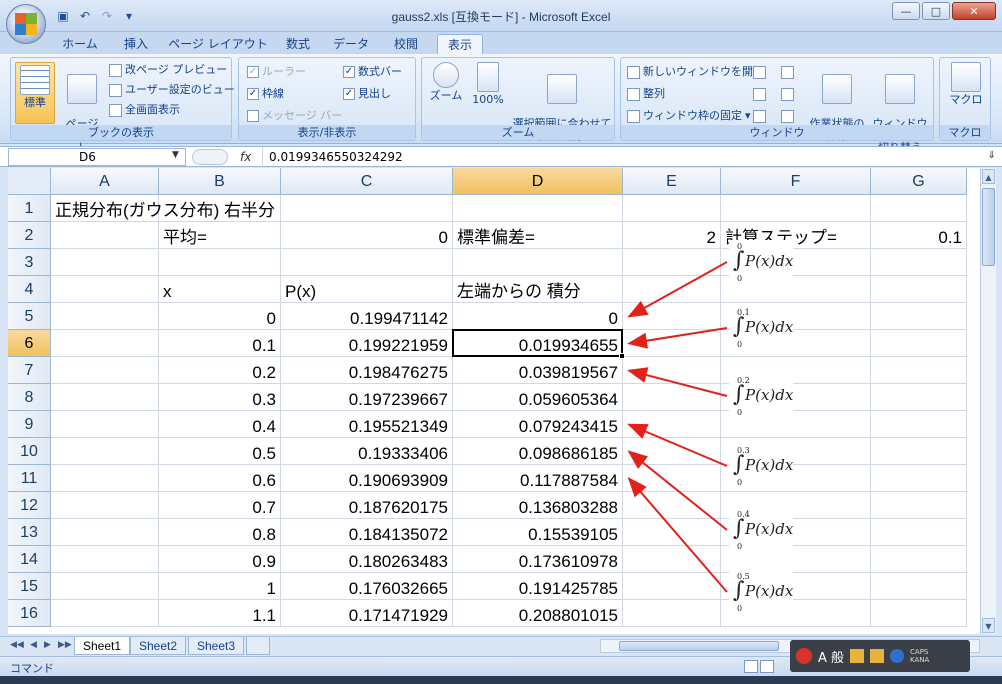 This screenshot has width=1002, height=684. Describe the element at coordinates (677, 289) in the screenshot. I see `annotation-arrow` at that location.